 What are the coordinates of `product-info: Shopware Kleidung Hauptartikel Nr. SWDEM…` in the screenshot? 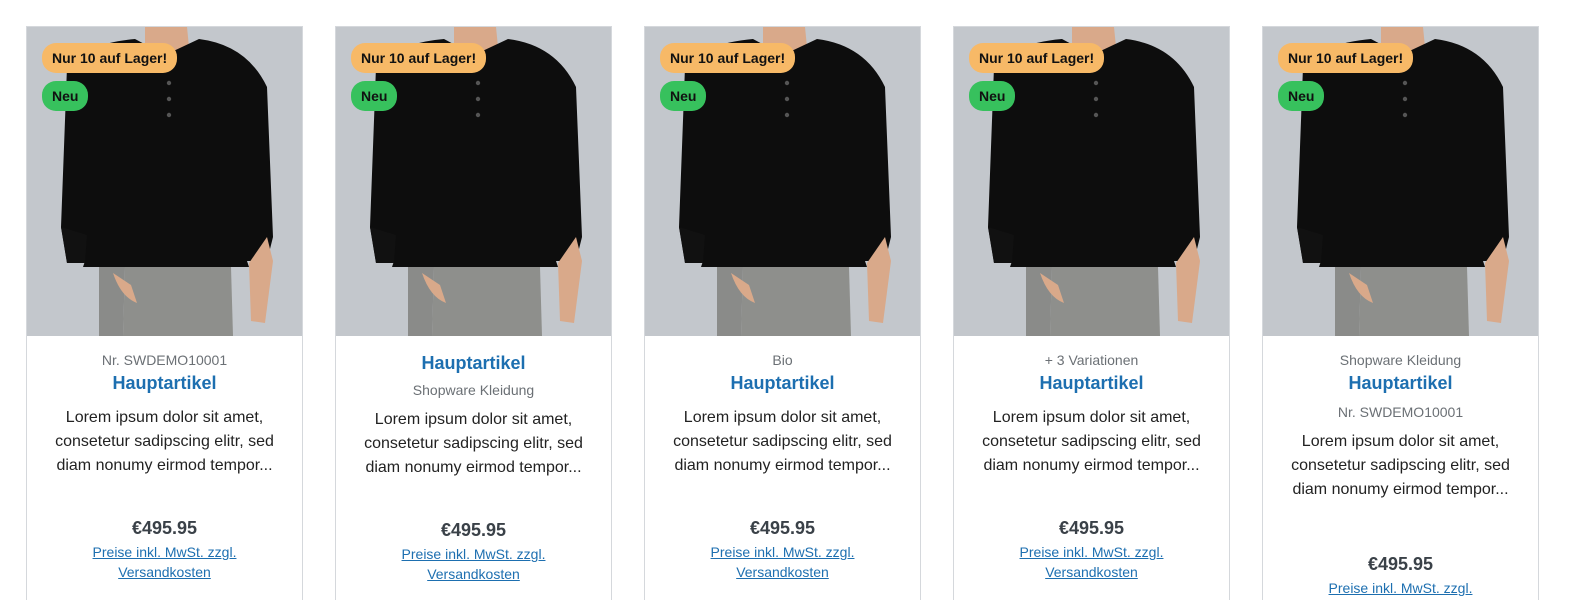 It's located at (1400, 468).